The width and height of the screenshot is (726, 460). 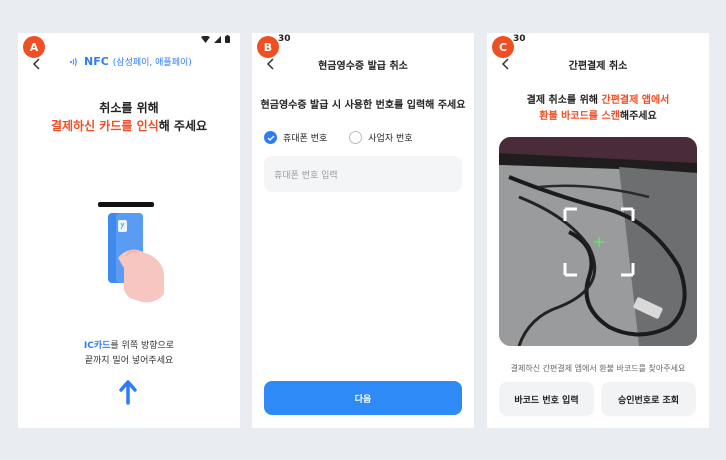 I want to click on status-bar, so click(x=129, y=39).